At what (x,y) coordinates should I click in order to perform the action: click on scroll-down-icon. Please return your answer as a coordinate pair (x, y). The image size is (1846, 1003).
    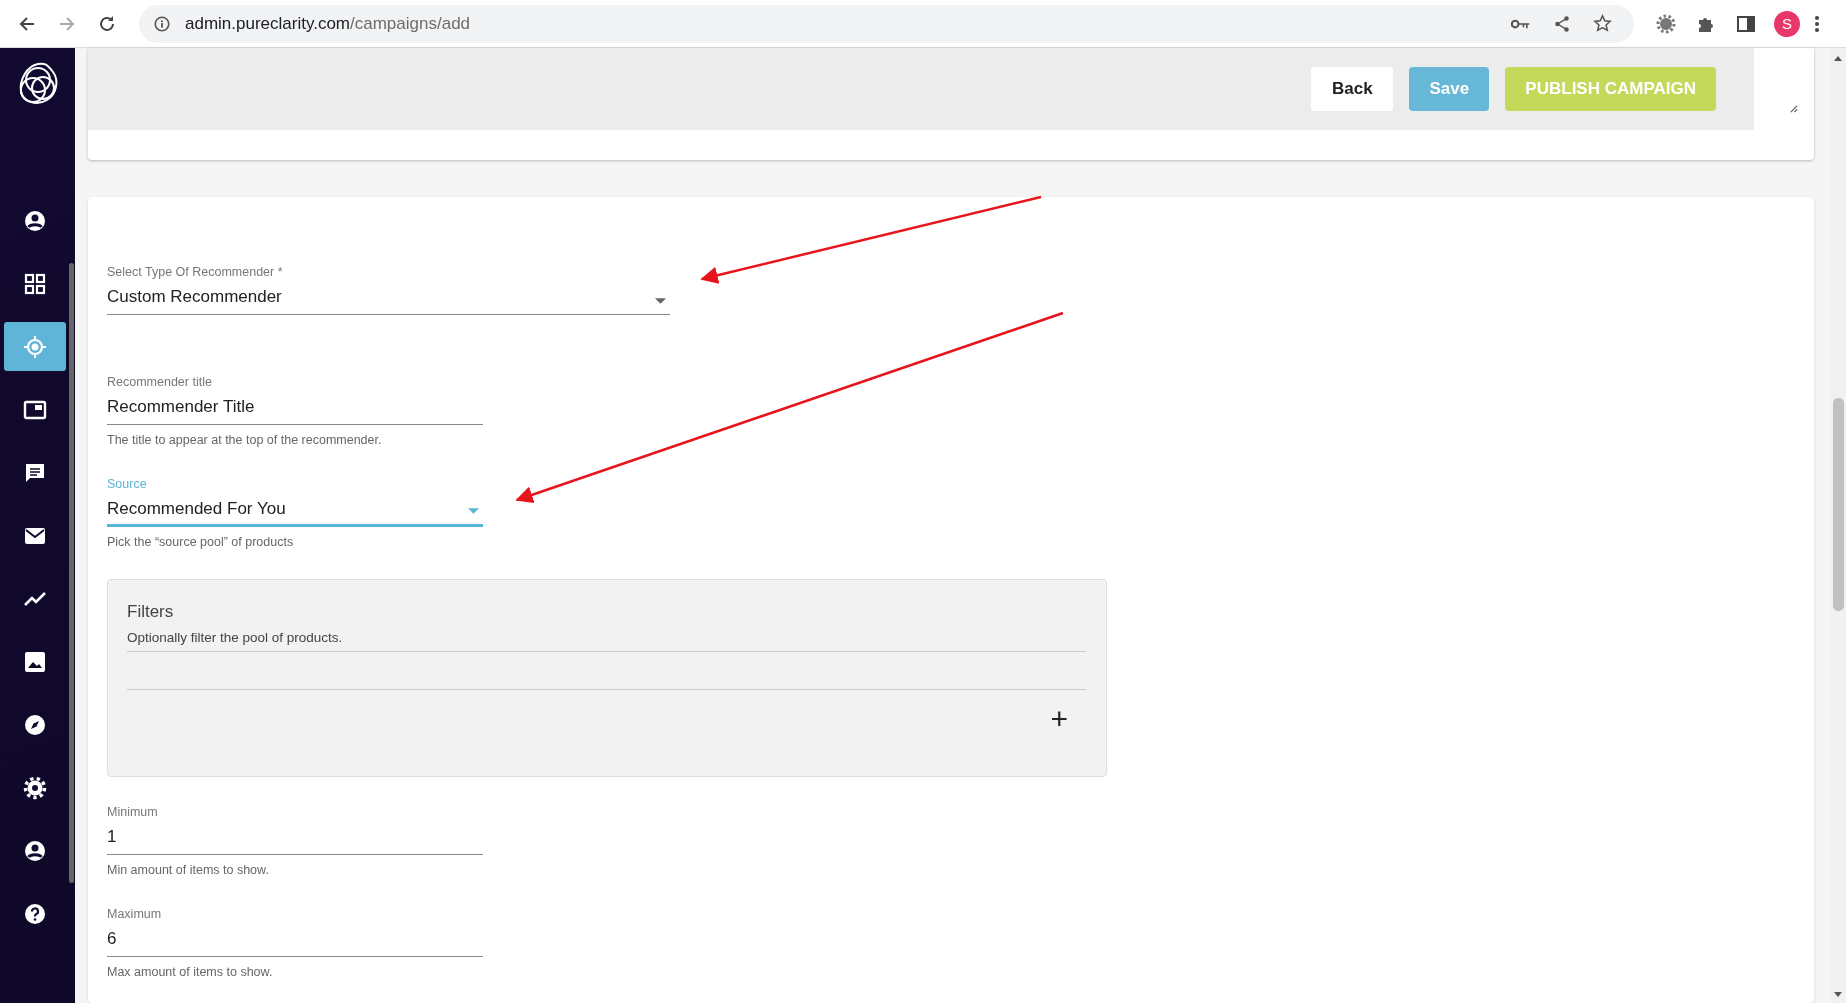
    Looking at the image, I should click on (1838, 994).